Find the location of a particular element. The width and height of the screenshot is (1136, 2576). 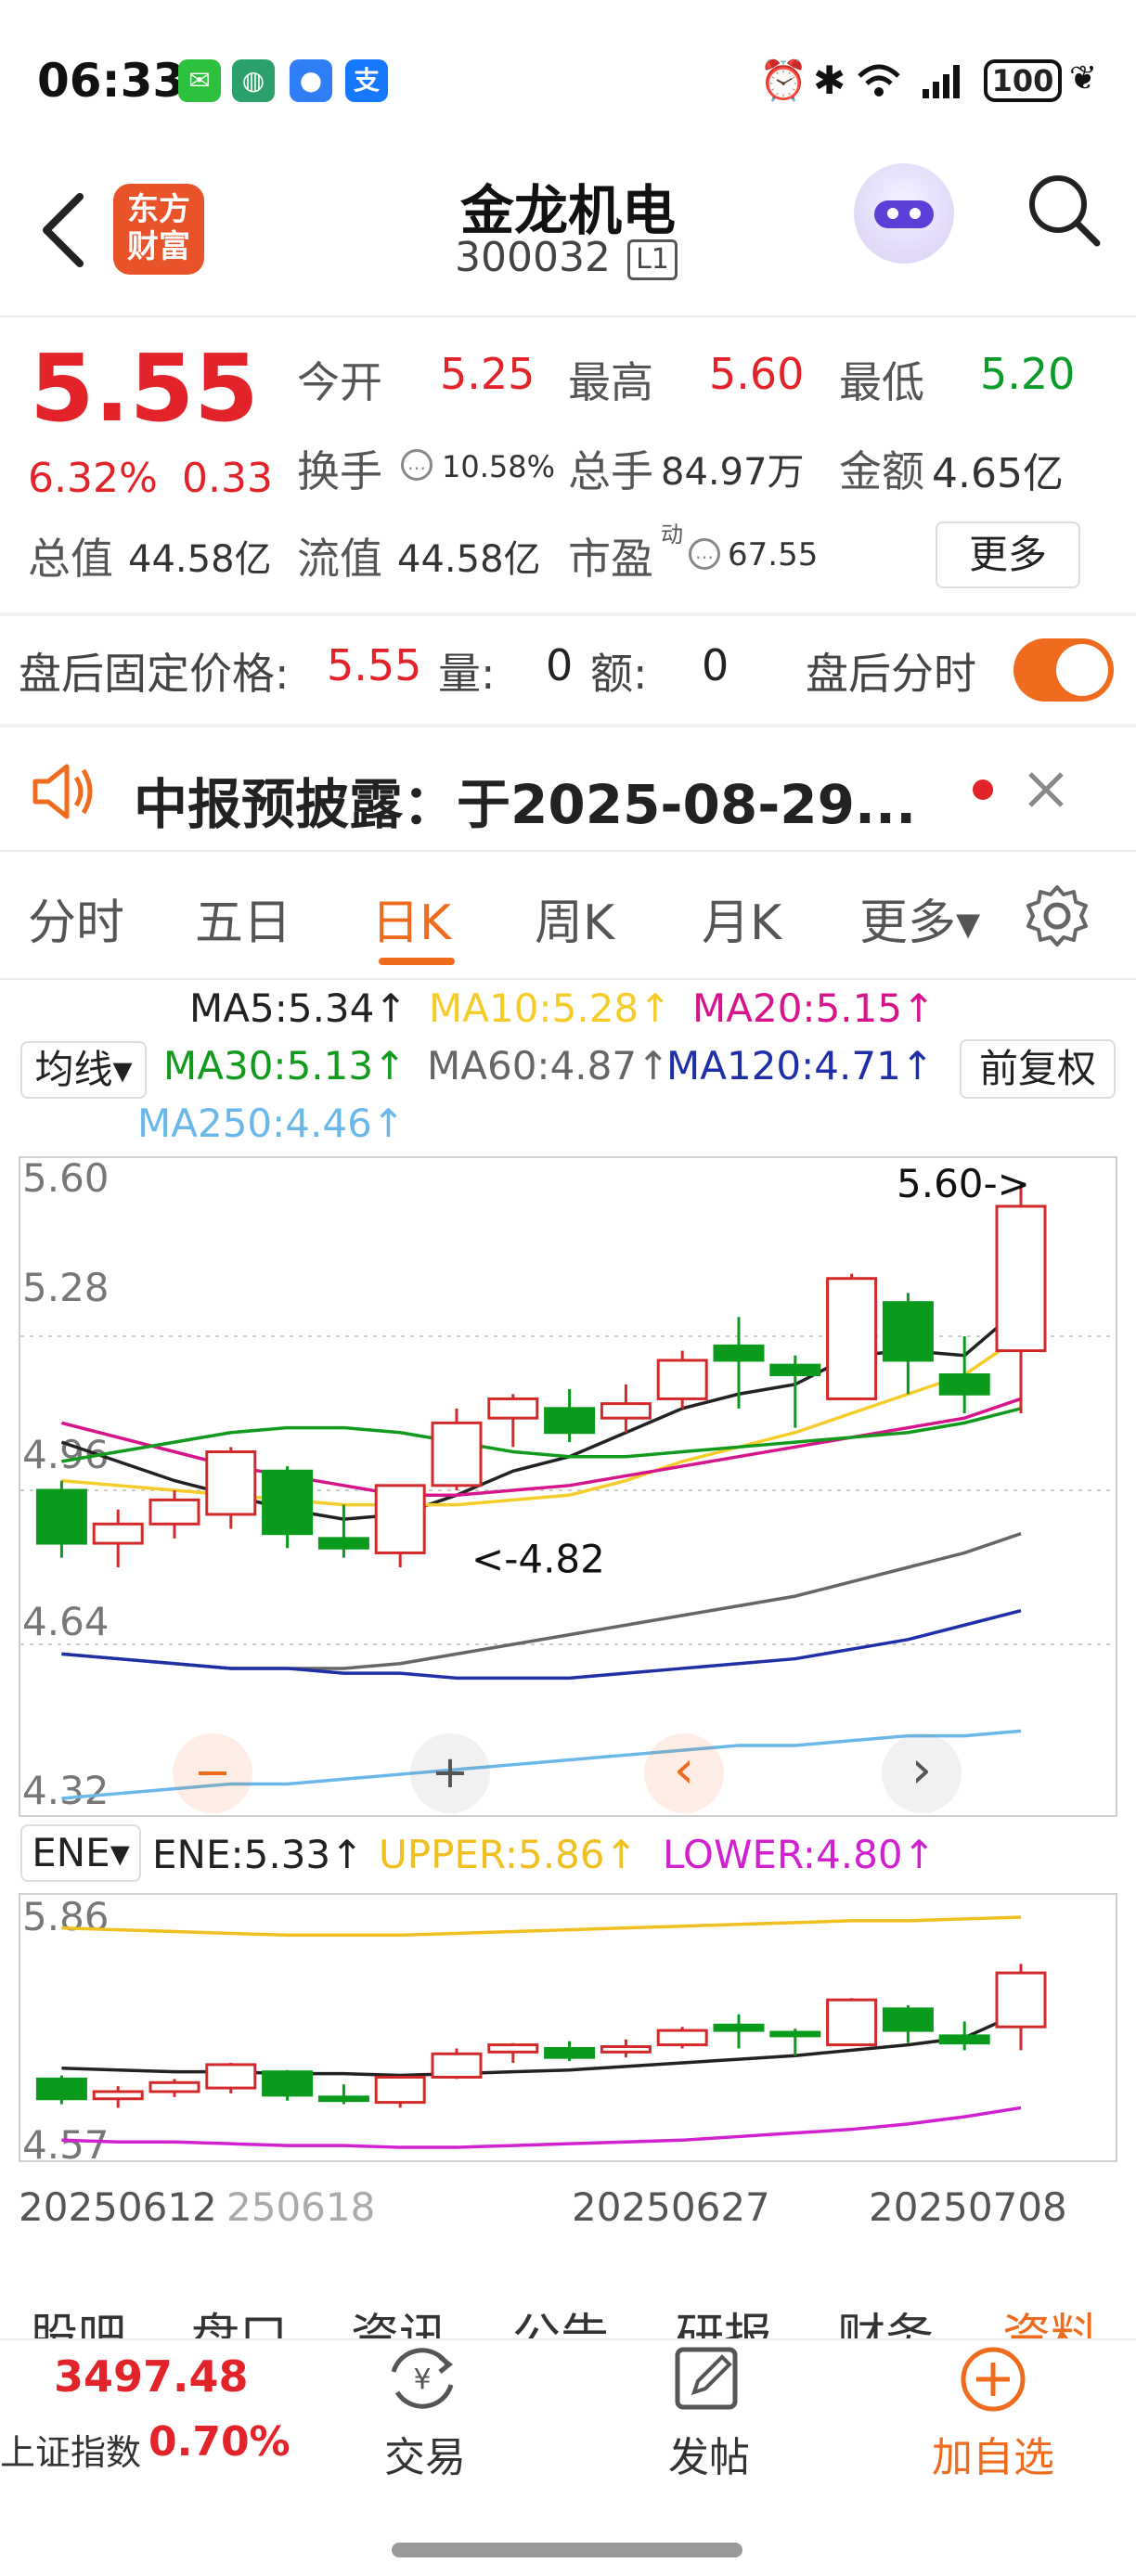

low-value: 5.20 is located at coordinates (1028, 374).